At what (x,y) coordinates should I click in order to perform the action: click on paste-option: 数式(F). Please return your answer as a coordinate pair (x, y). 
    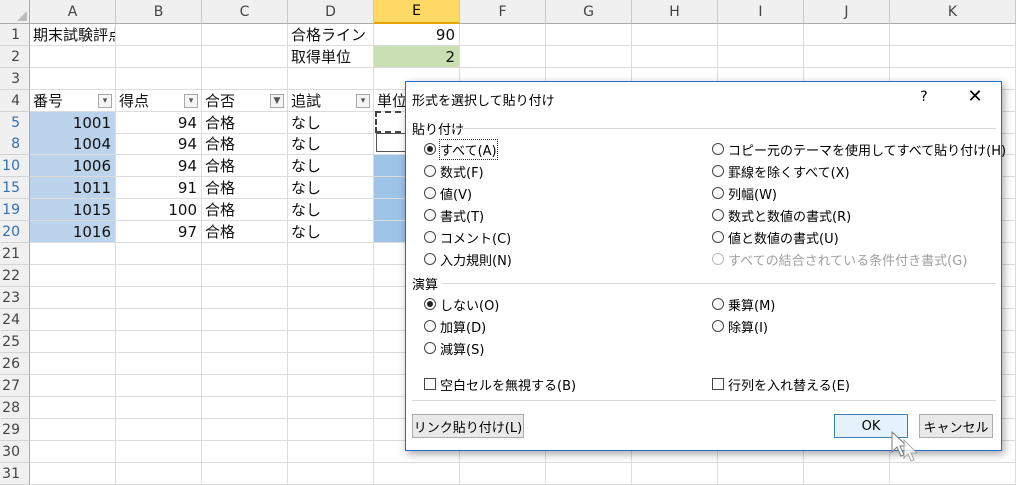
    Looking at the image, I should click on (454, 171).